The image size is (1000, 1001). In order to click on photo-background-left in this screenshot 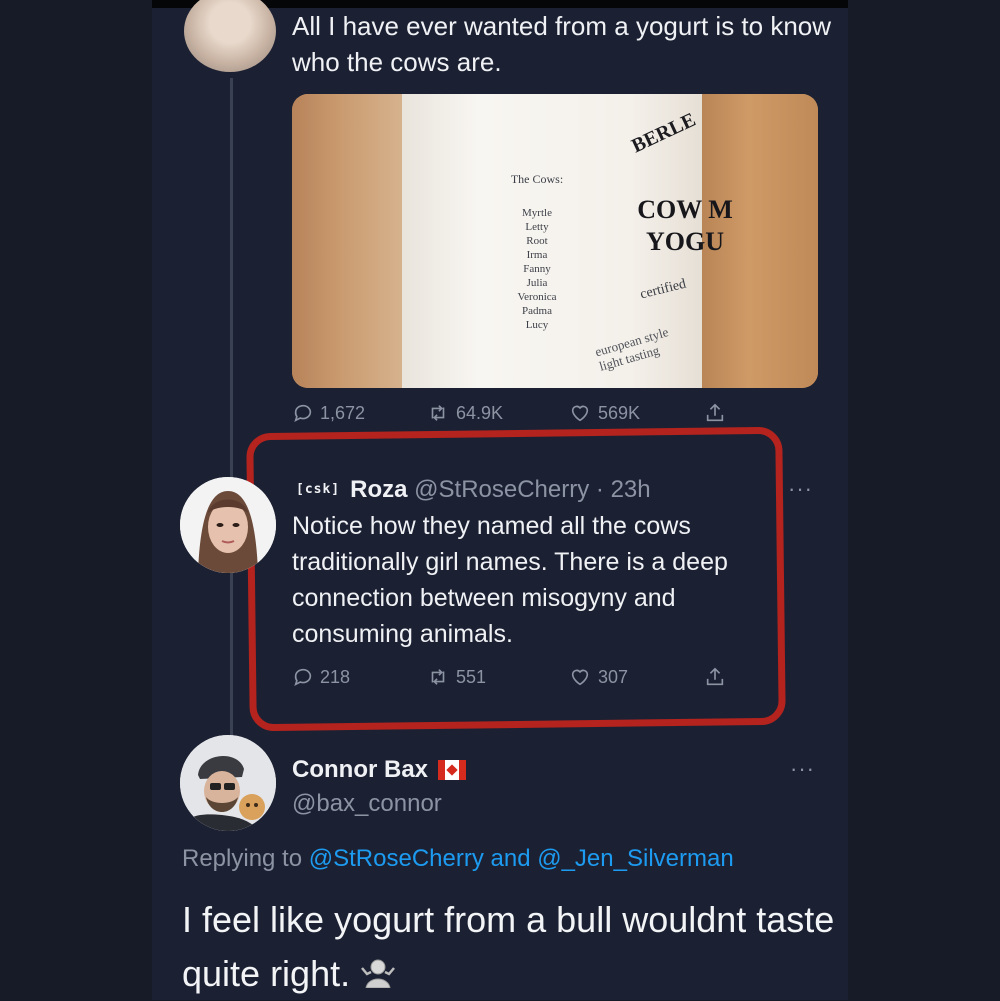, I will do `click(347, 241)`.